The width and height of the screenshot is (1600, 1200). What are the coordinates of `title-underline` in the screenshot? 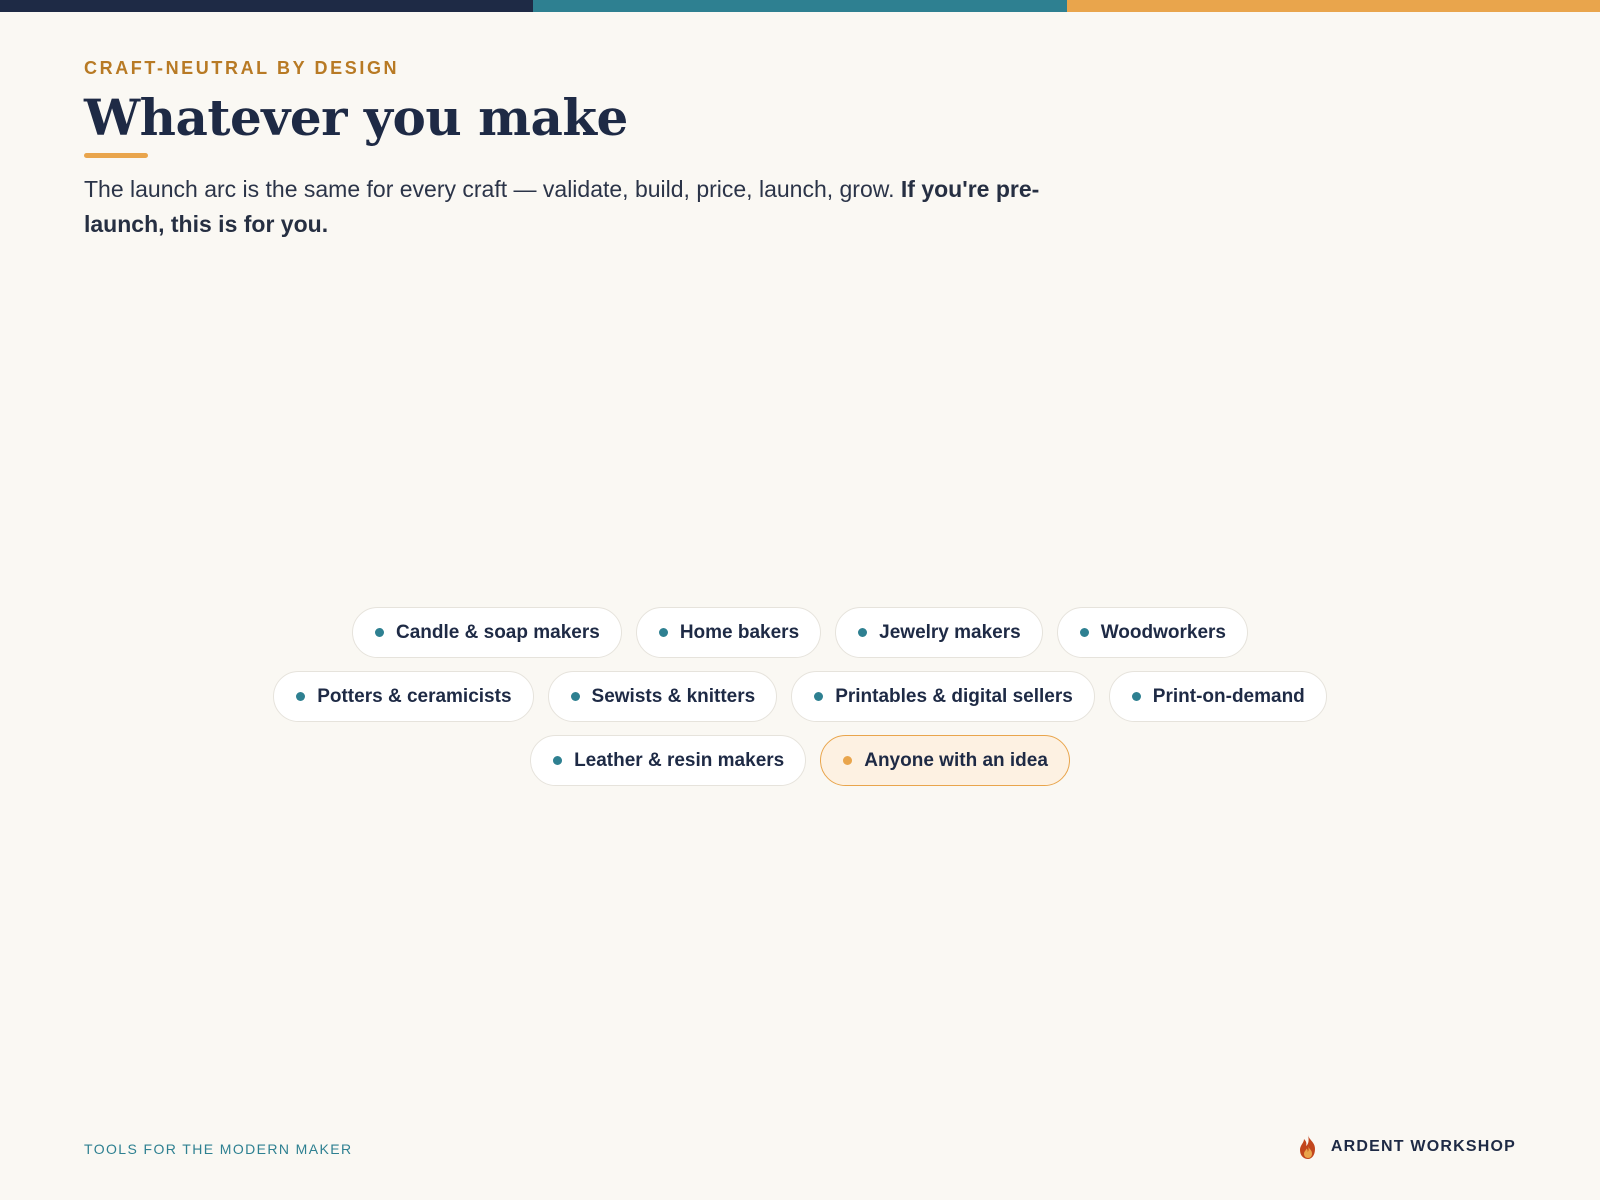 It's located at (116, 155).